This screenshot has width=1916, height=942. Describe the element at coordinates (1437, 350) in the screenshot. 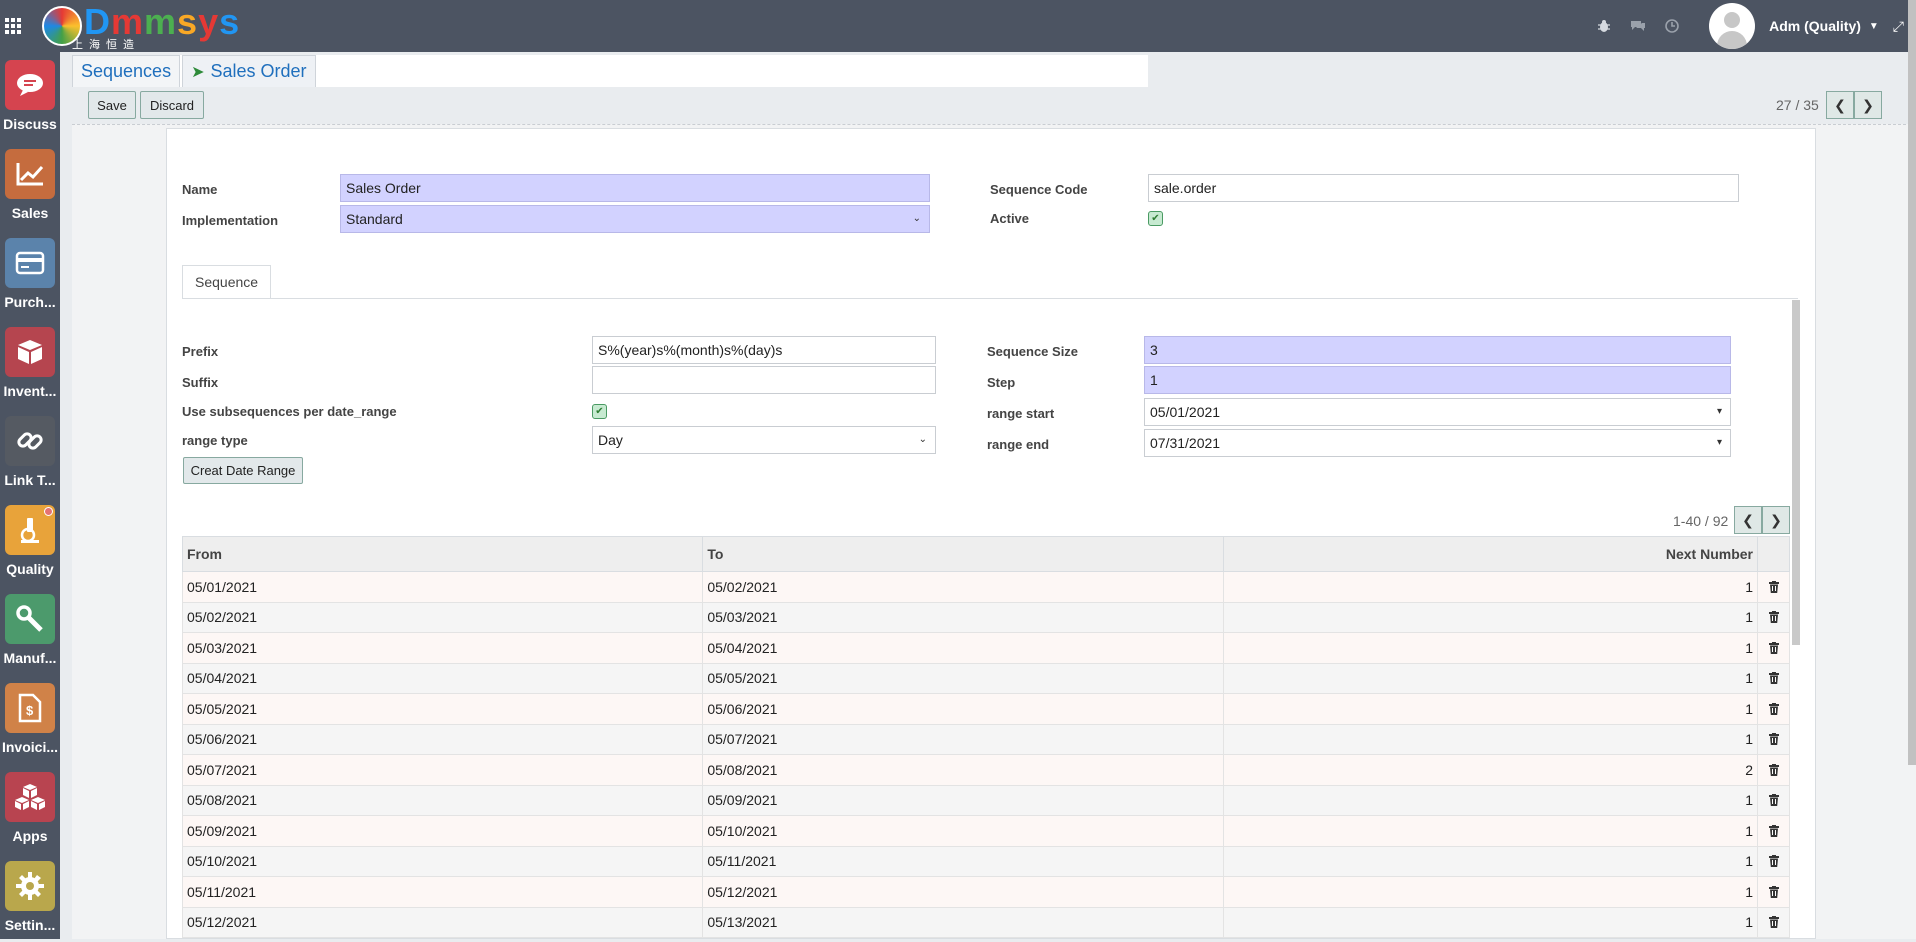

I see `sequence-size-field: 3` at that location.